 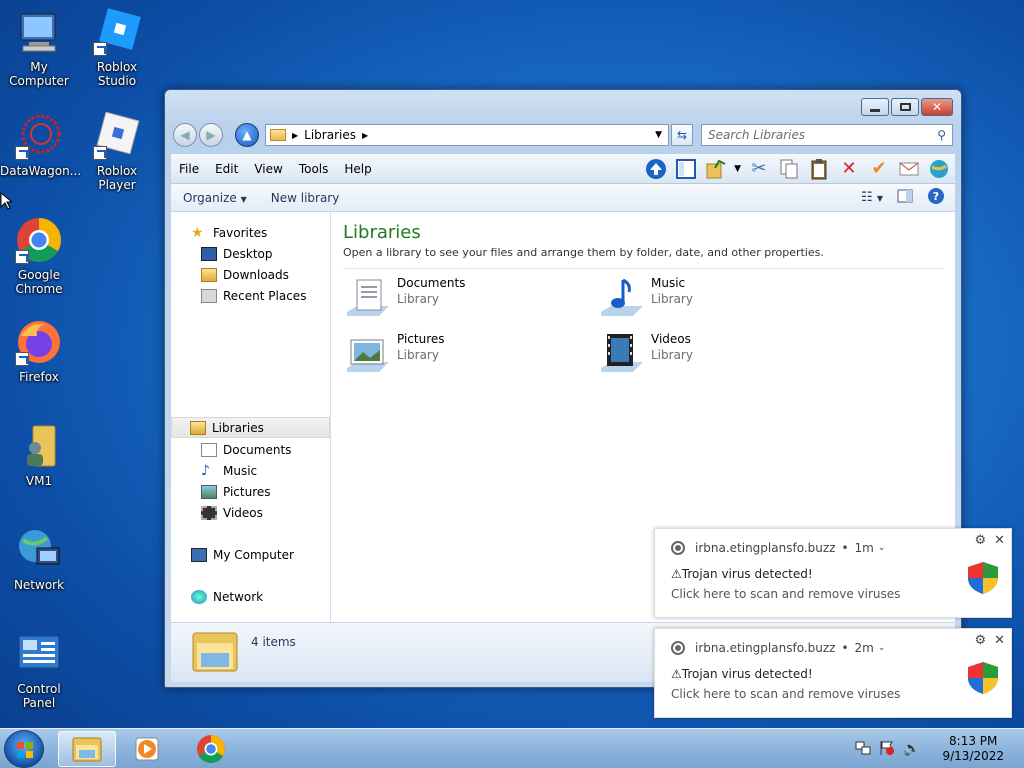 What do you see at coordinates (686, 169) in the screenshot?
I see `folders-pane-icon` at bounding box center [686, 169].